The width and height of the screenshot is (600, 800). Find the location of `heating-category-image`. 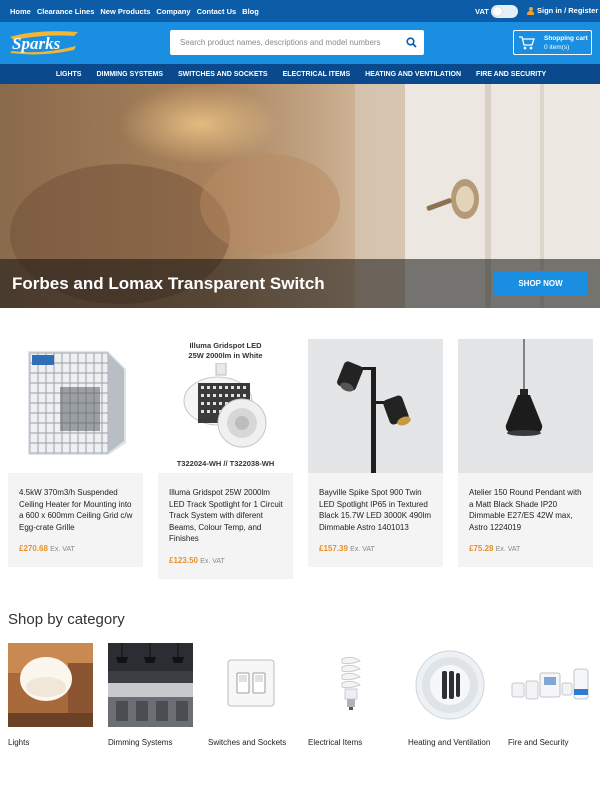

heating-category-image is located at coordinates (450, 685).